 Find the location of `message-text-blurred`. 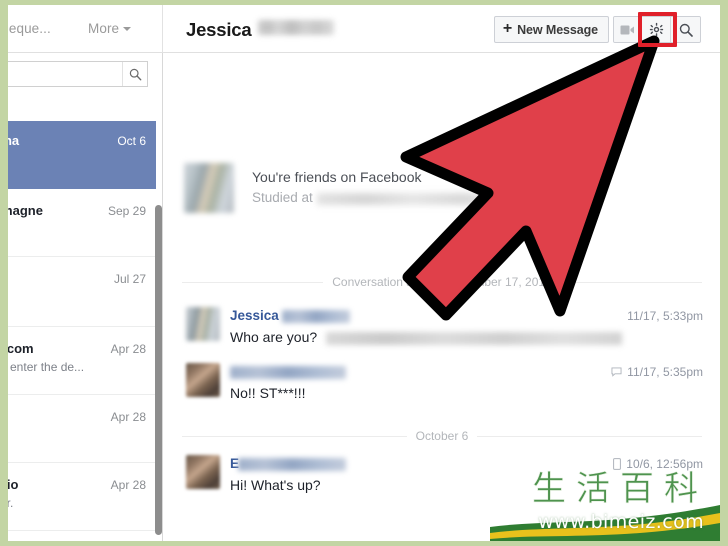

message-text-blurred is located at coordinates (474, 338).